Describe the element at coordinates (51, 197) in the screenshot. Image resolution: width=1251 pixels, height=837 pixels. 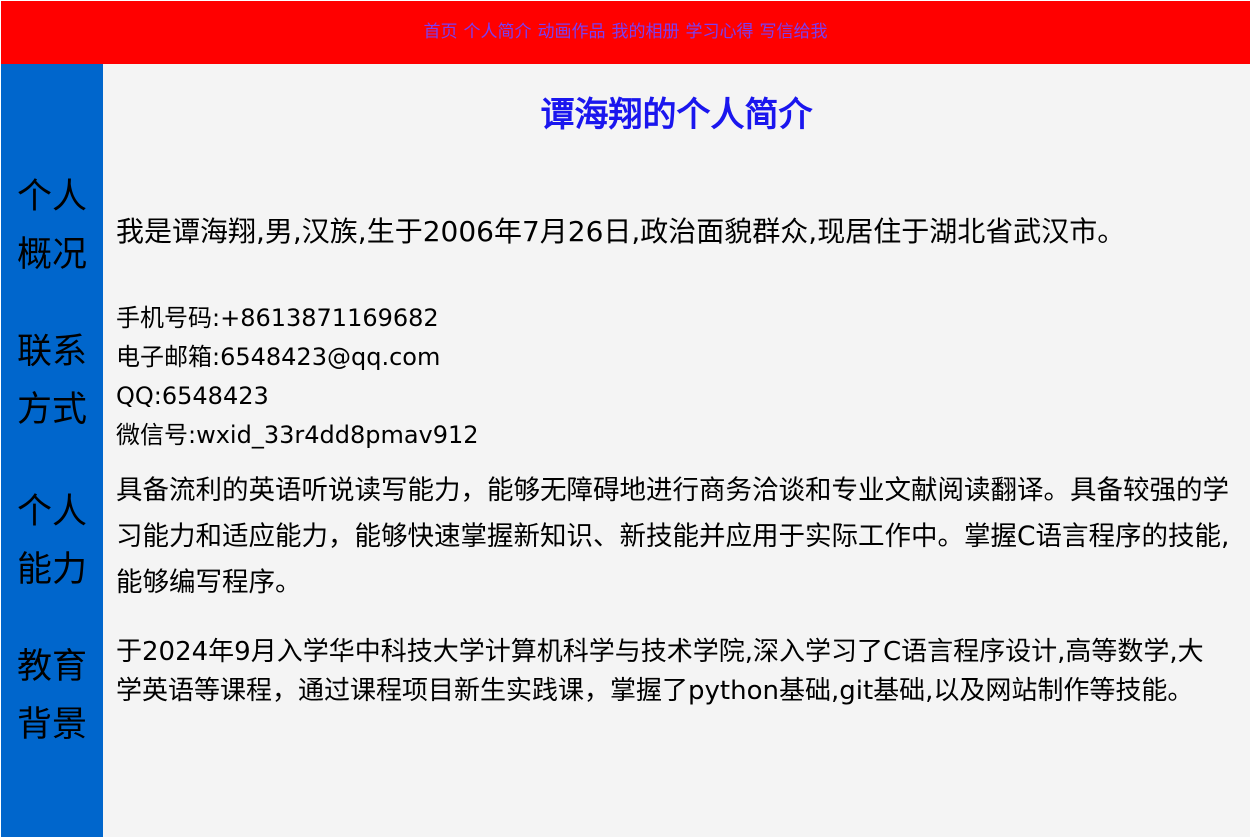
I see `section-label-overview-line1: 个人` at that location.